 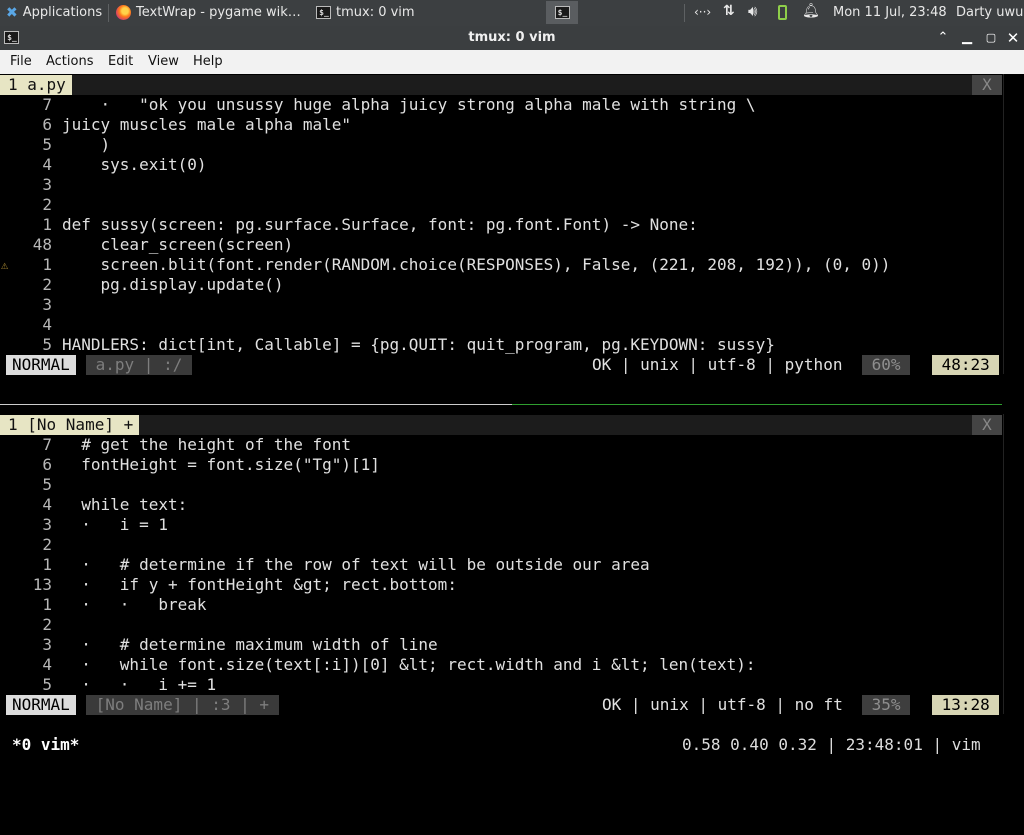 What do you see at coordinates (163, 62) in the screenshot?
I see `menu-view: View` at bounding box center [163, 62].